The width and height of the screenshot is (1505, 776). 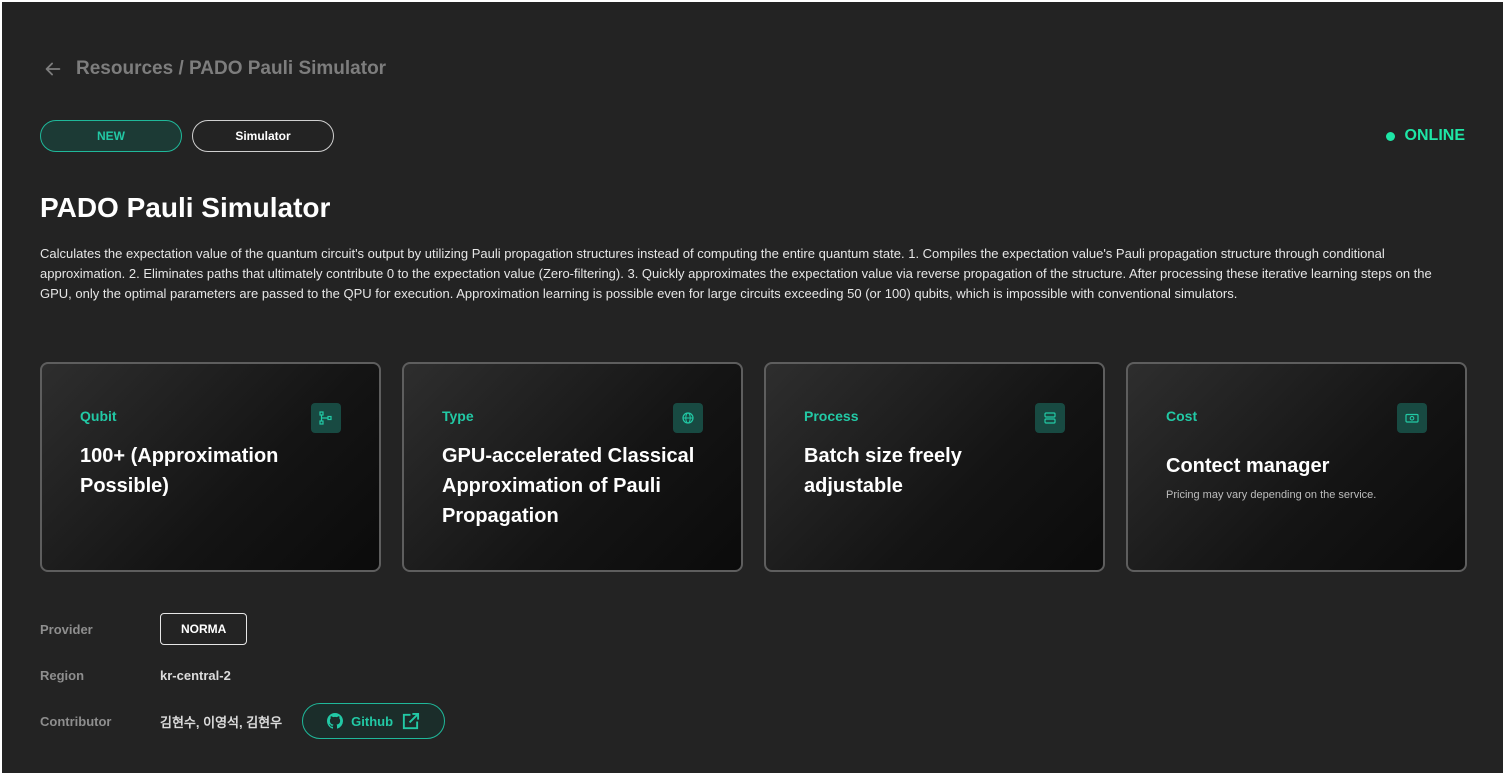 I want to click on card-process: Process Batch size freely adjustable, so click(x=934, y=467).